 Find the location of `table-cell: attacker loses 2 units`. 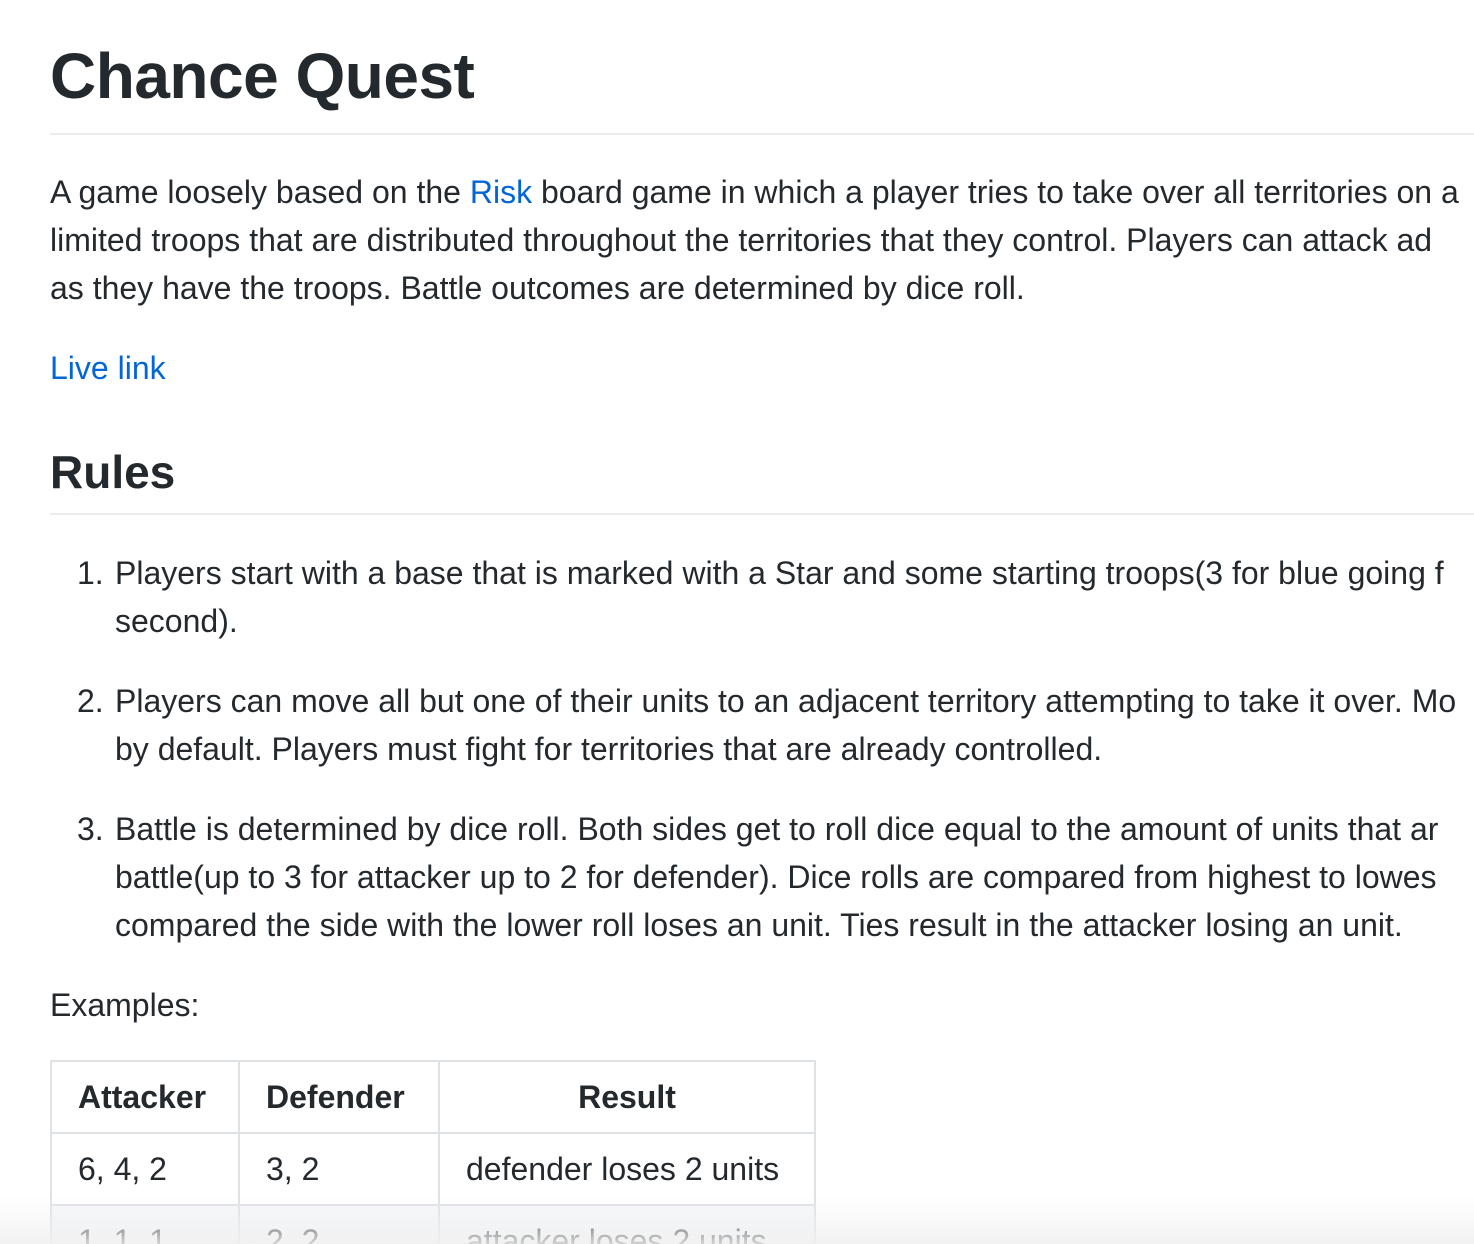

table-cell: attacker loses 2 units is located at coordinates (627, 1224).